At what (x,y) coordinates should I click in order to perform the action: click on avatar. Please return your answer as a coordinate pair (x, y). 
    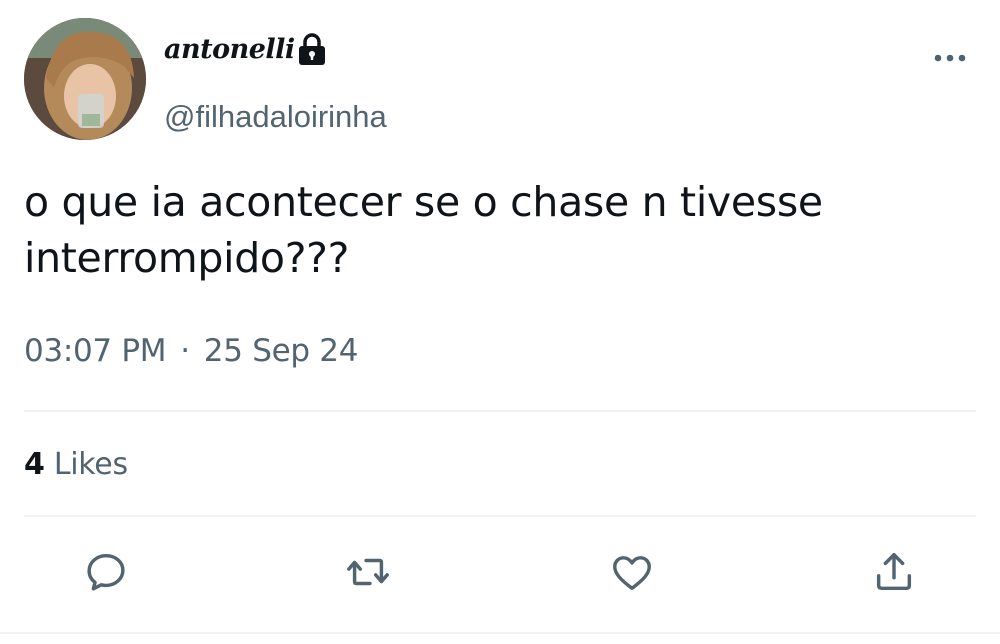
    Looking at the image, I should click on (85, 79).